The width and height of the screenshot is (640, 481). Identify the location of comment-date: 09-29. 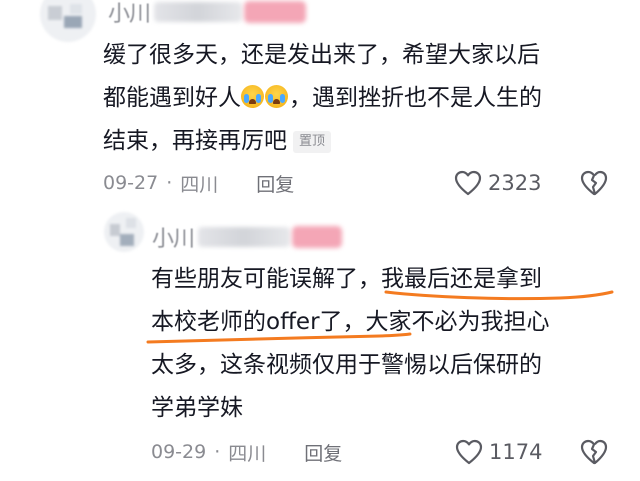
(179, 452).